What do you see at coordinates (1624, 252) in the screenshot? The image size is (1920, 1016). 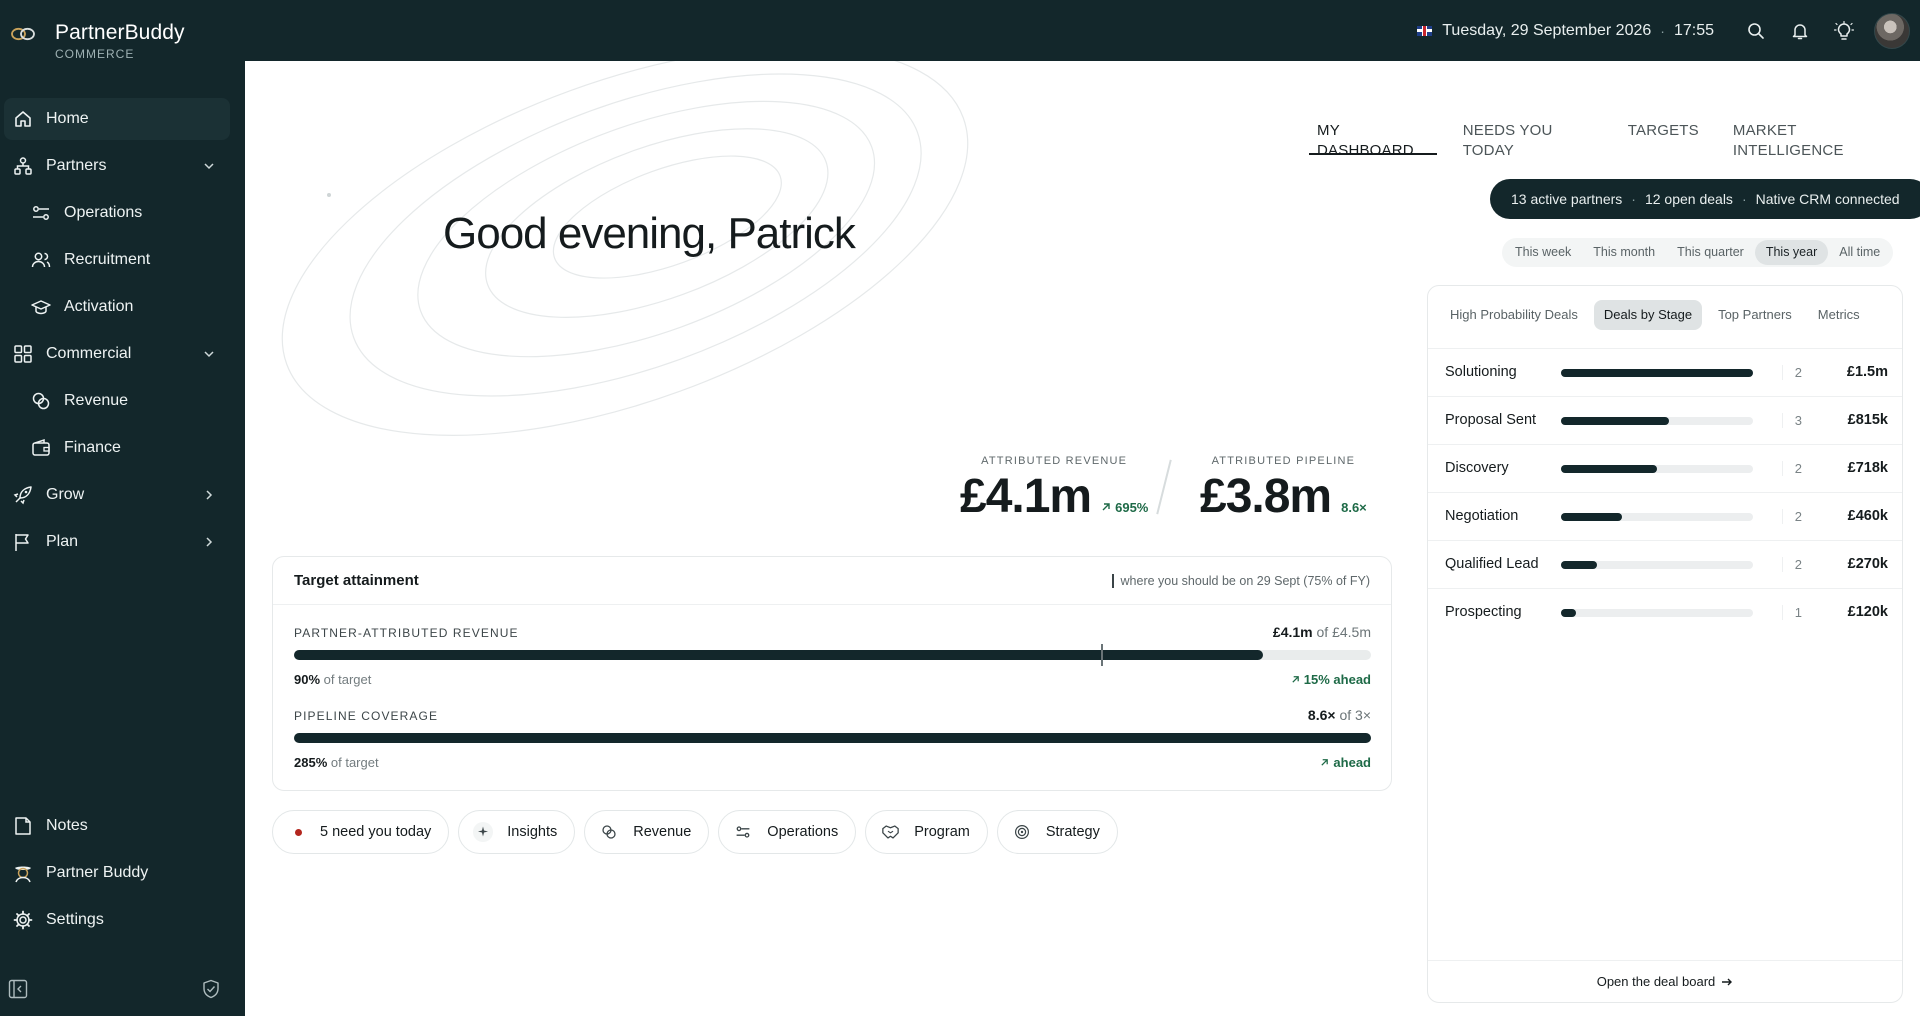 I see `period-this-month: This month` at bounding box center [1624, 252].